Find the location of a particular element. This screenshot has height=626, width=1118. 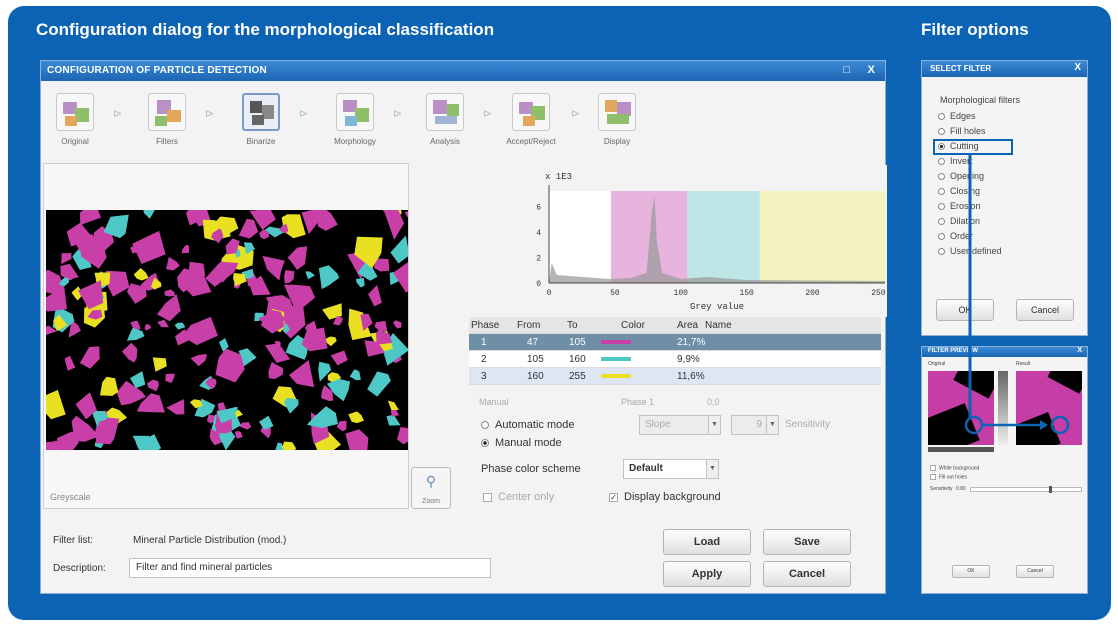

magnifier-icon: ⚲ is located at coordinates (431, 481).